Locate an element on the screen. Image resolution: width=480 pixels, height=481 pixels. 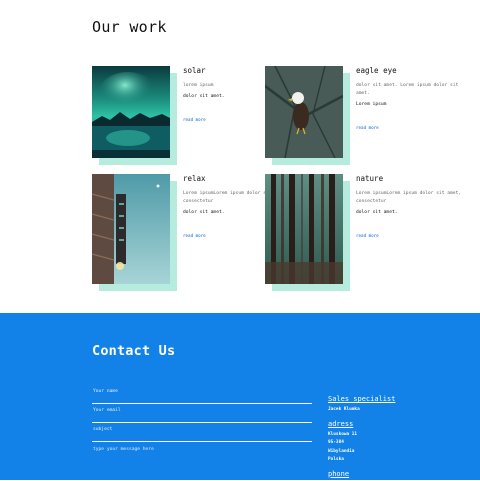
card-description-2: dolor sit amet. is located at coordinates (377, 212).